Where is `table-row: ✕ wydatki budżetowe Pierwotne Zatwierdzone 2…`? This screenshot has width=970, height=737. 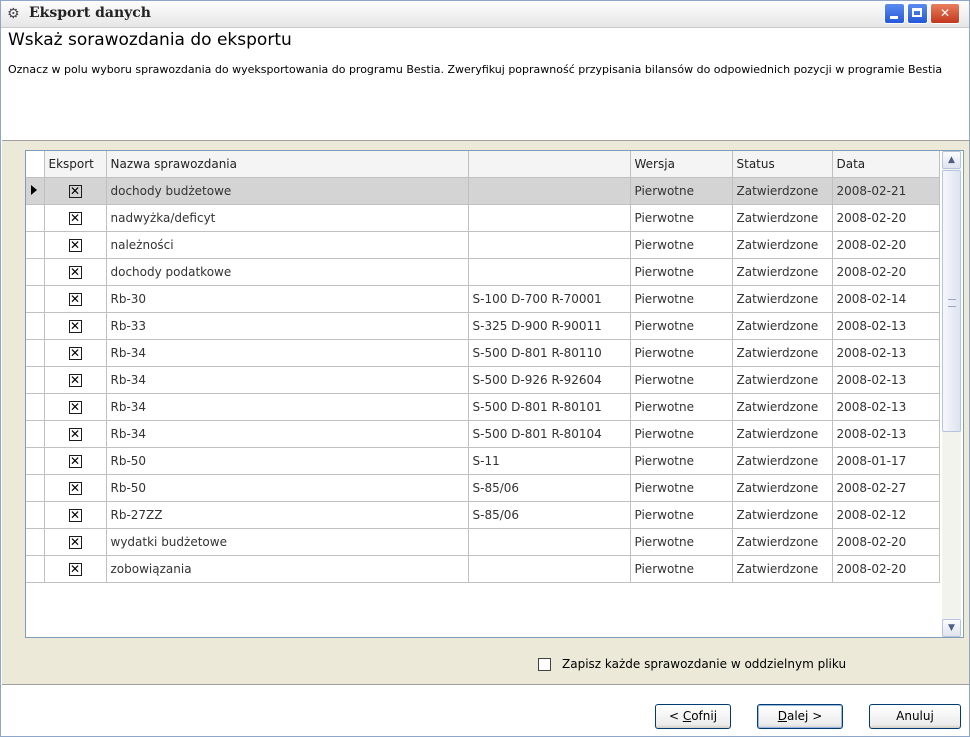 table-row: ✕ wydatki budżetowe Pierwotne Zatwierdzone 2… is located at coordinates (483, 542).